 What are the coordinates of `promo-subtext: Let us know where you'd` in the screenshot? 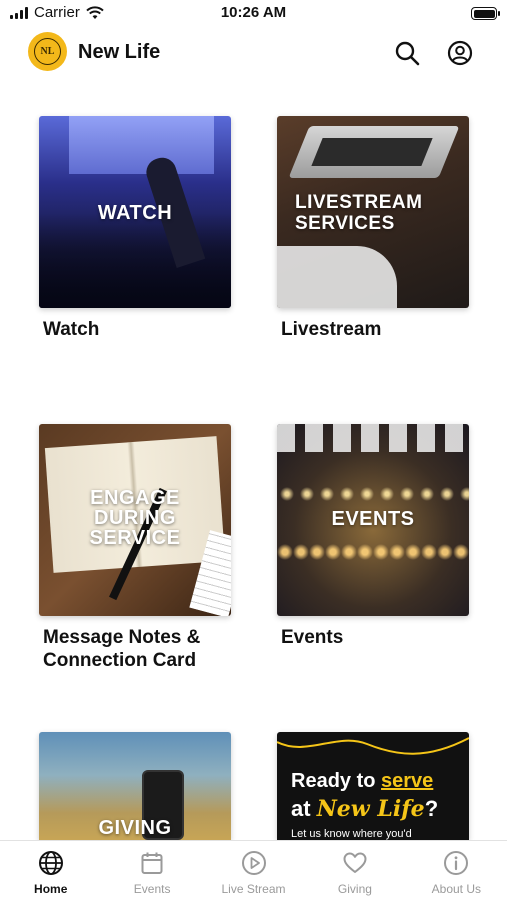 It's located at (351, 834).